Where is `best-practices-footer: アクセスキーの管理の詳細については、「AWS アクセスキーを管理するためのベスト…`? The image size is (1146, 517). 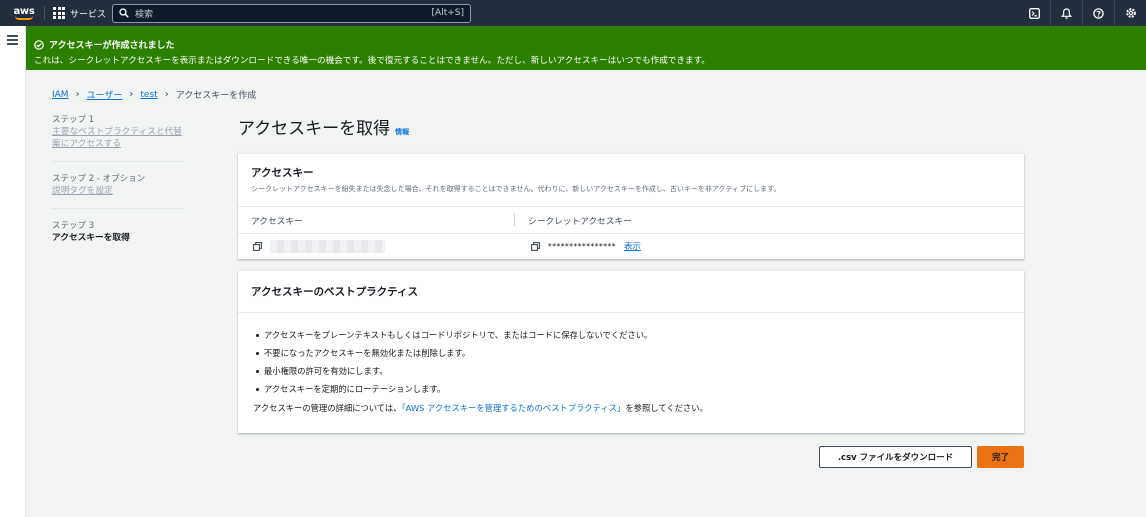 best-practices-footer: アクセスキーの管理の詳細については、「AWS アクセスキーを管理するためのベスト… is located at coordinates (630, 408).